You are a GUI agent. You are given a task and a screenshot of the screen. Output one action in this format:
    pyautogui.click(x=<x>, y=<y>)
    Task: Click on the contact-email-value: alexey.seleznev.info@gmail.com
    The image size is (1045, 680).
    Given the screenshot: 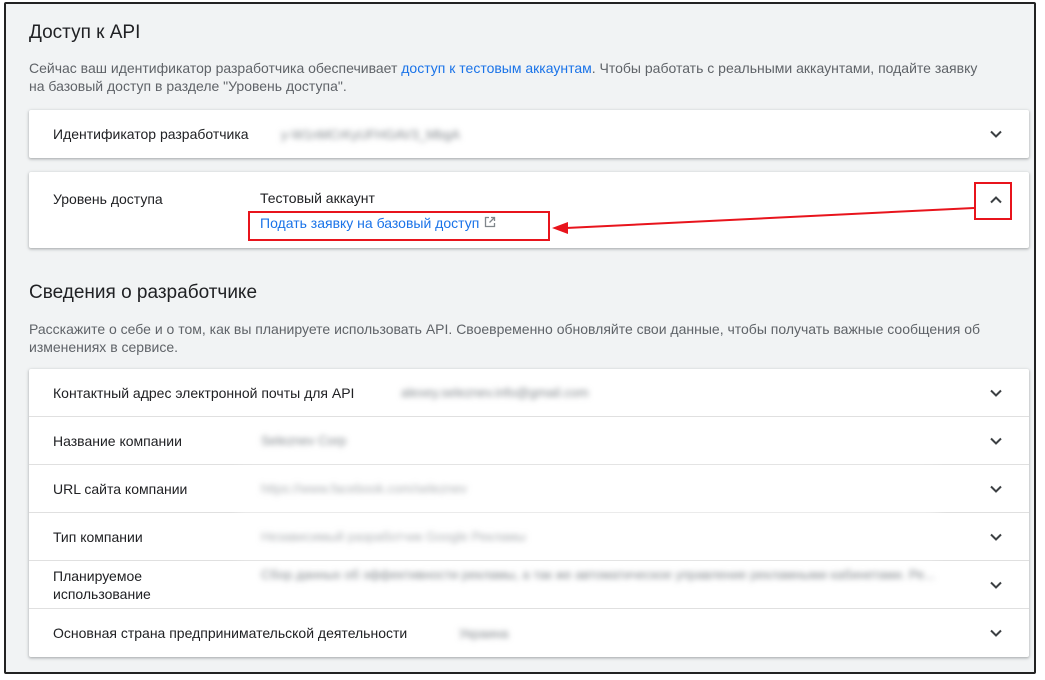 What is the action you would take?
    pyautogui.click(x=495, y=392)
    